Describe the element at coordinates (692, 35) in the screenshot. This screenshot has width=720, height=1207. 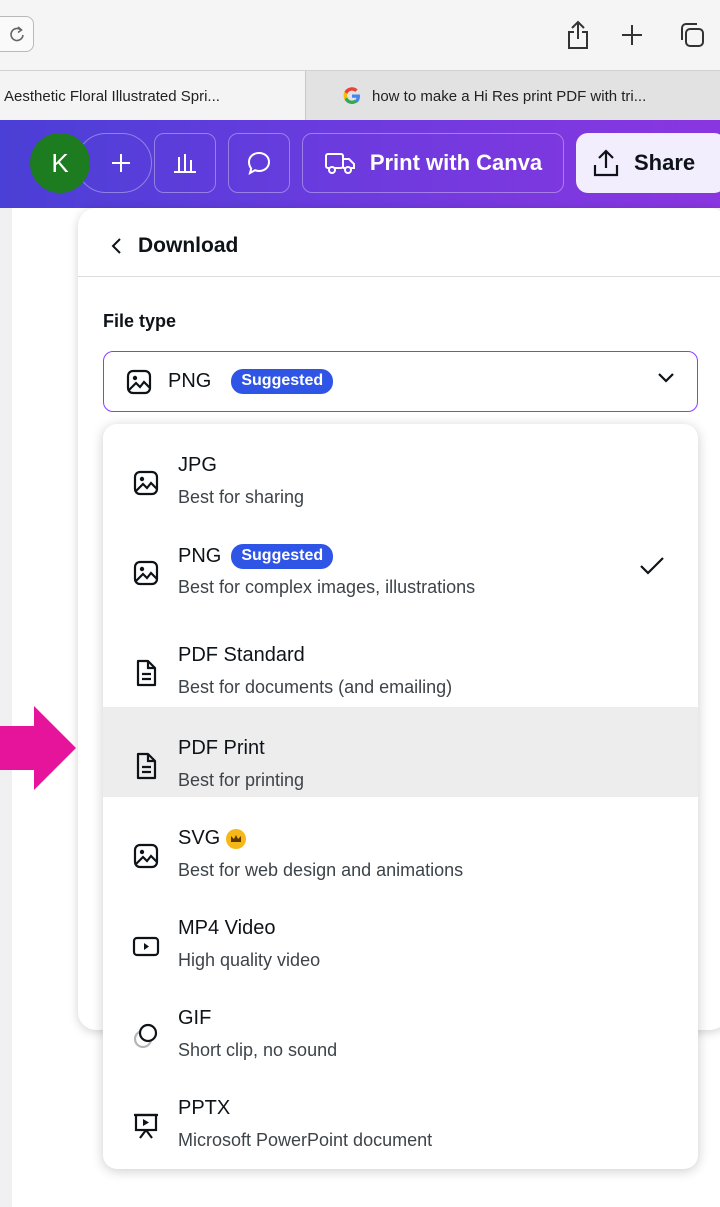
I see `tabs-overview-icon` at that location.